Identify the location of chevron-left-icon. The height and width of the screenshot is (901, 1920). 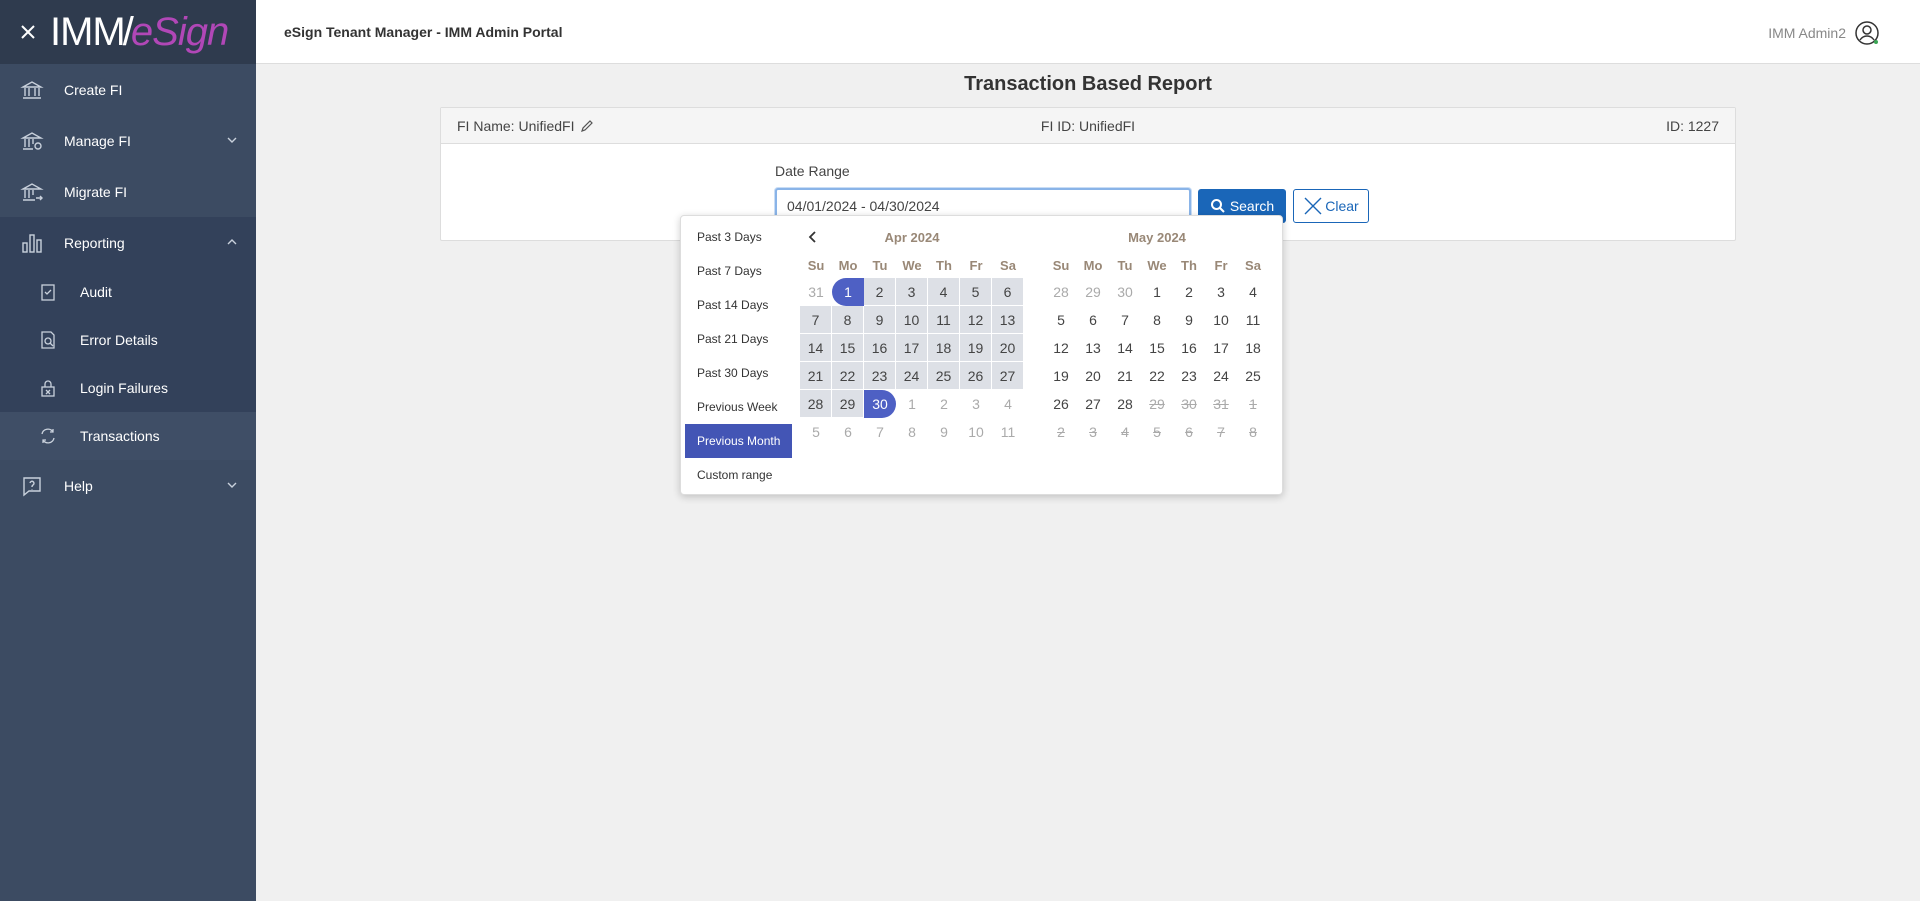
(813, 237).